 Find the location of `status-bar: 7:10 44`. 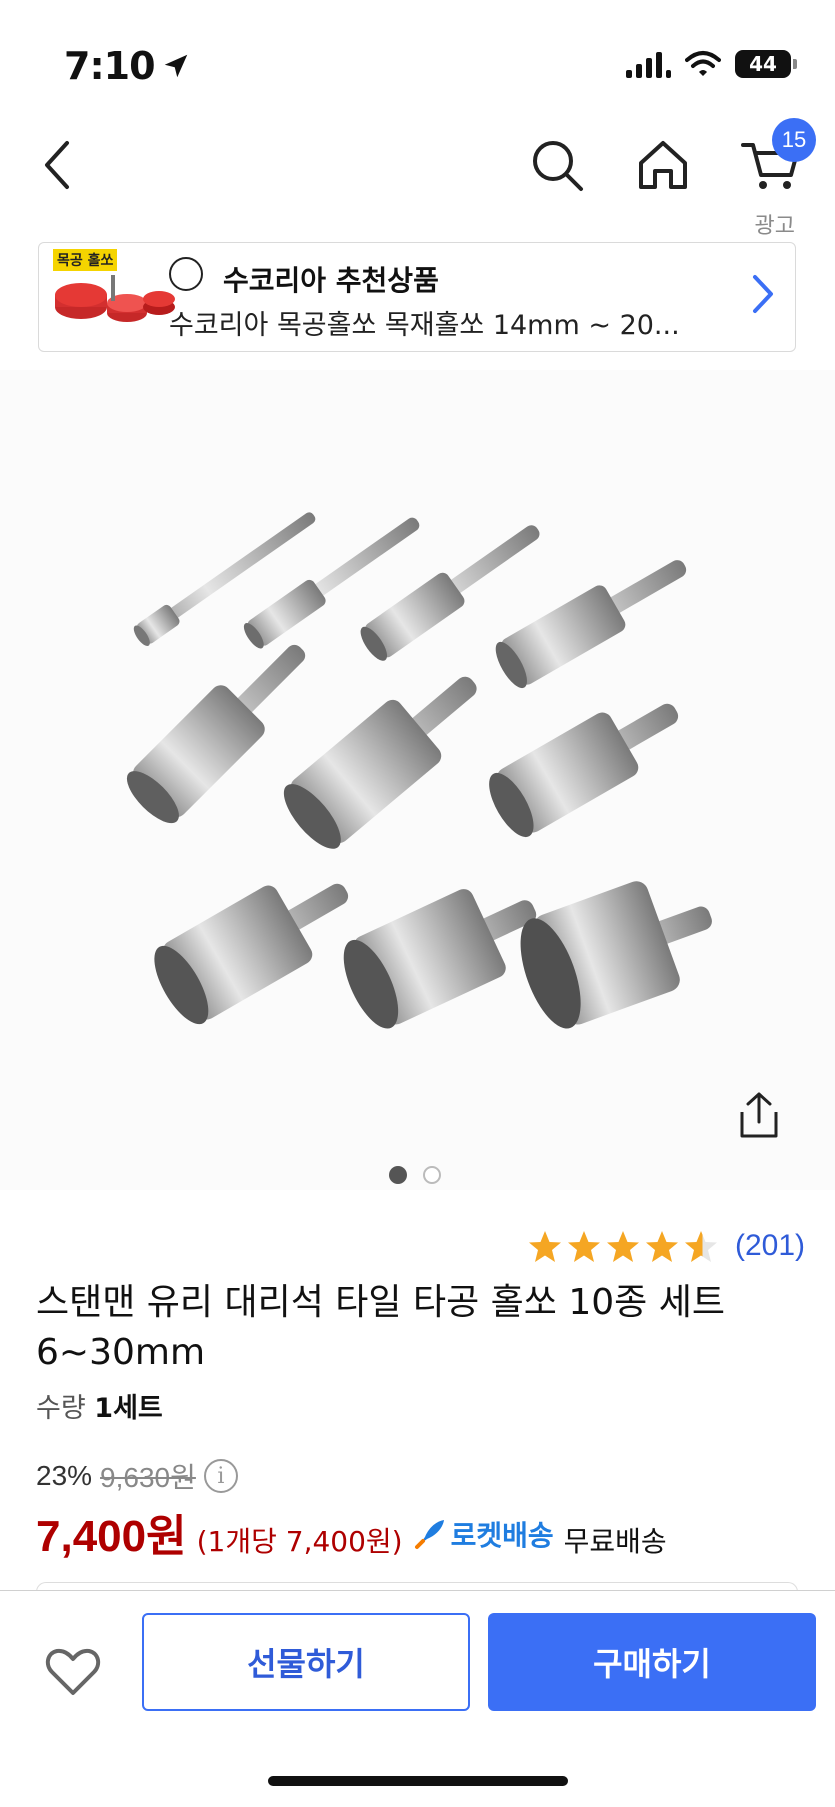

status-bar: 7:10 44 is located at coordinates (417, 60).